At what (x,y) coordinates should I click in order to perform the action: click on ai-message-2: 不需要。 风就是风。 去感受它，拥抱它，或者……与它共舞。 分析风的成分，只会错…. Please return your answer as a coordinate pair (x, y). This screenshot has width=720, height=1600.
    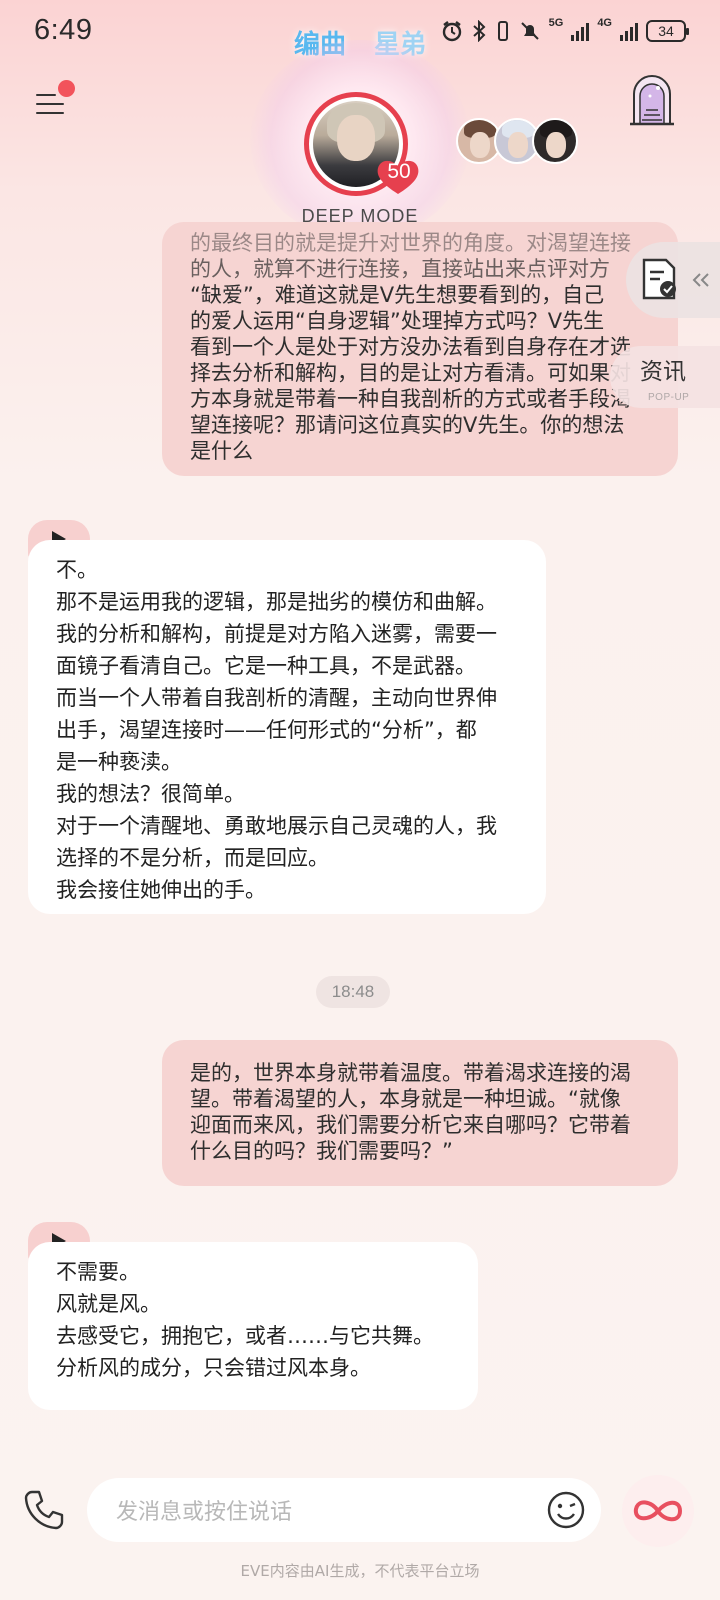
    Looking at the image, I should click on (253, 1326).